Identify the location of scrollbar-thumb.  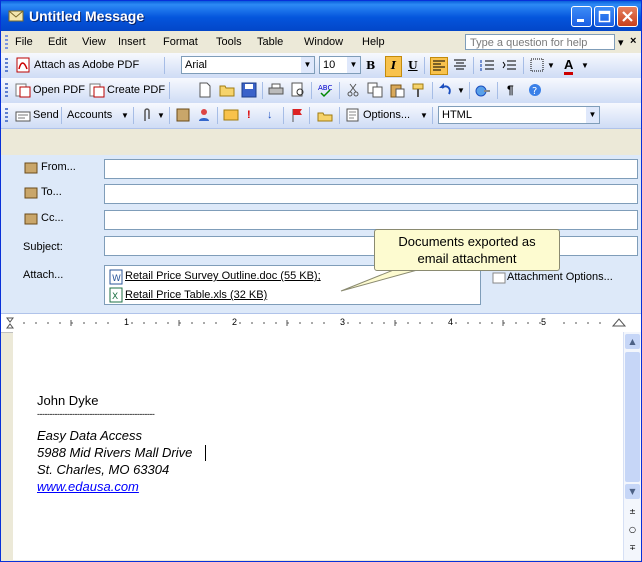
(632, 417).